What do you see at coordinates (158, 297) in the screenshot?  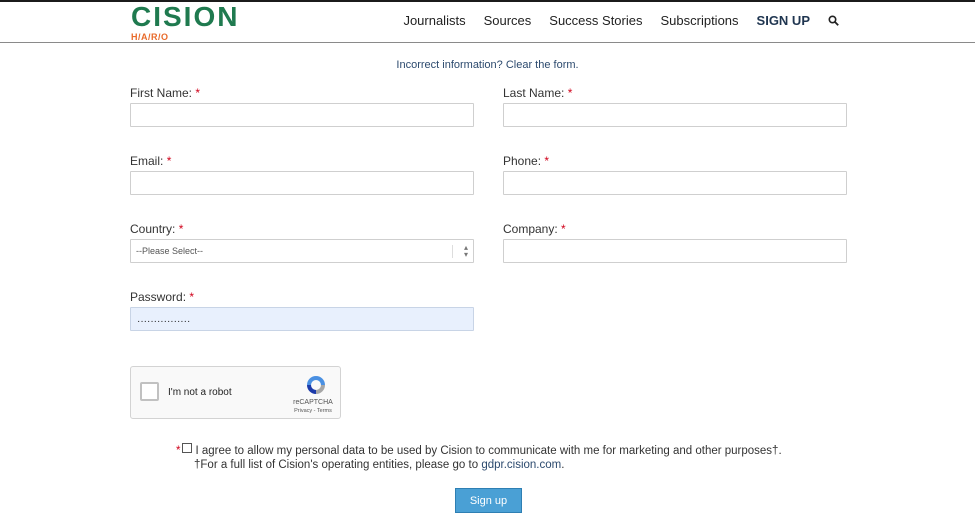 I see `password-label-text: Password:` at bounding box center [158, 297].